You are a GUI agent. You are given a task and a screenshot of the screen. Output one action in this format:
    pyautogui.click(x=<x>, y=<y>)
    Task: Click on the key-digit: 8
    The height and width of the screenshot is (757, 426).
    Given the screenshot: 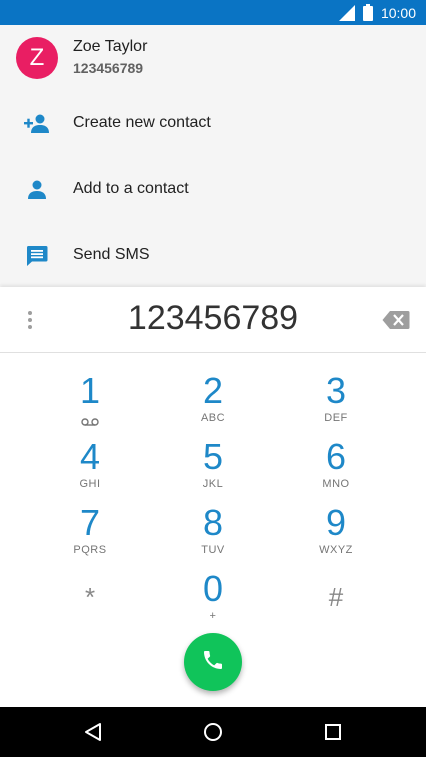 What is the action you would take?
    pyautogui.click(x=213, y=522)
    